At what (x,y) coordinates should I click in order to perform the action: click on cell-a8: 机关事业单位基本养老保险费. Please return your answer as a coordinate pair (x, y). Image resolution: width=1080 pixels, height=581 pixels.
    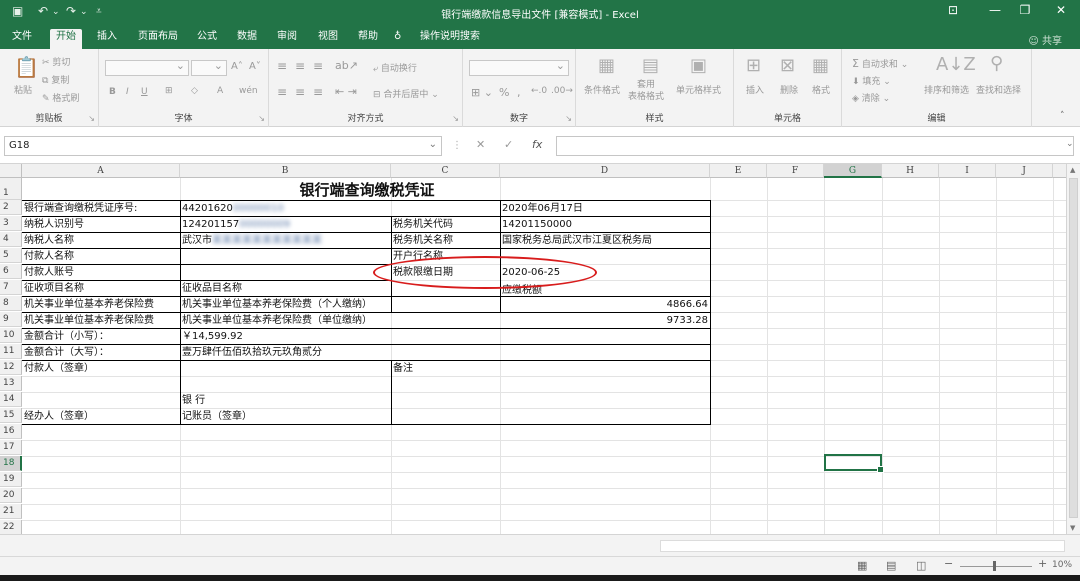
    Looking at the image, I should click on (101, 304).